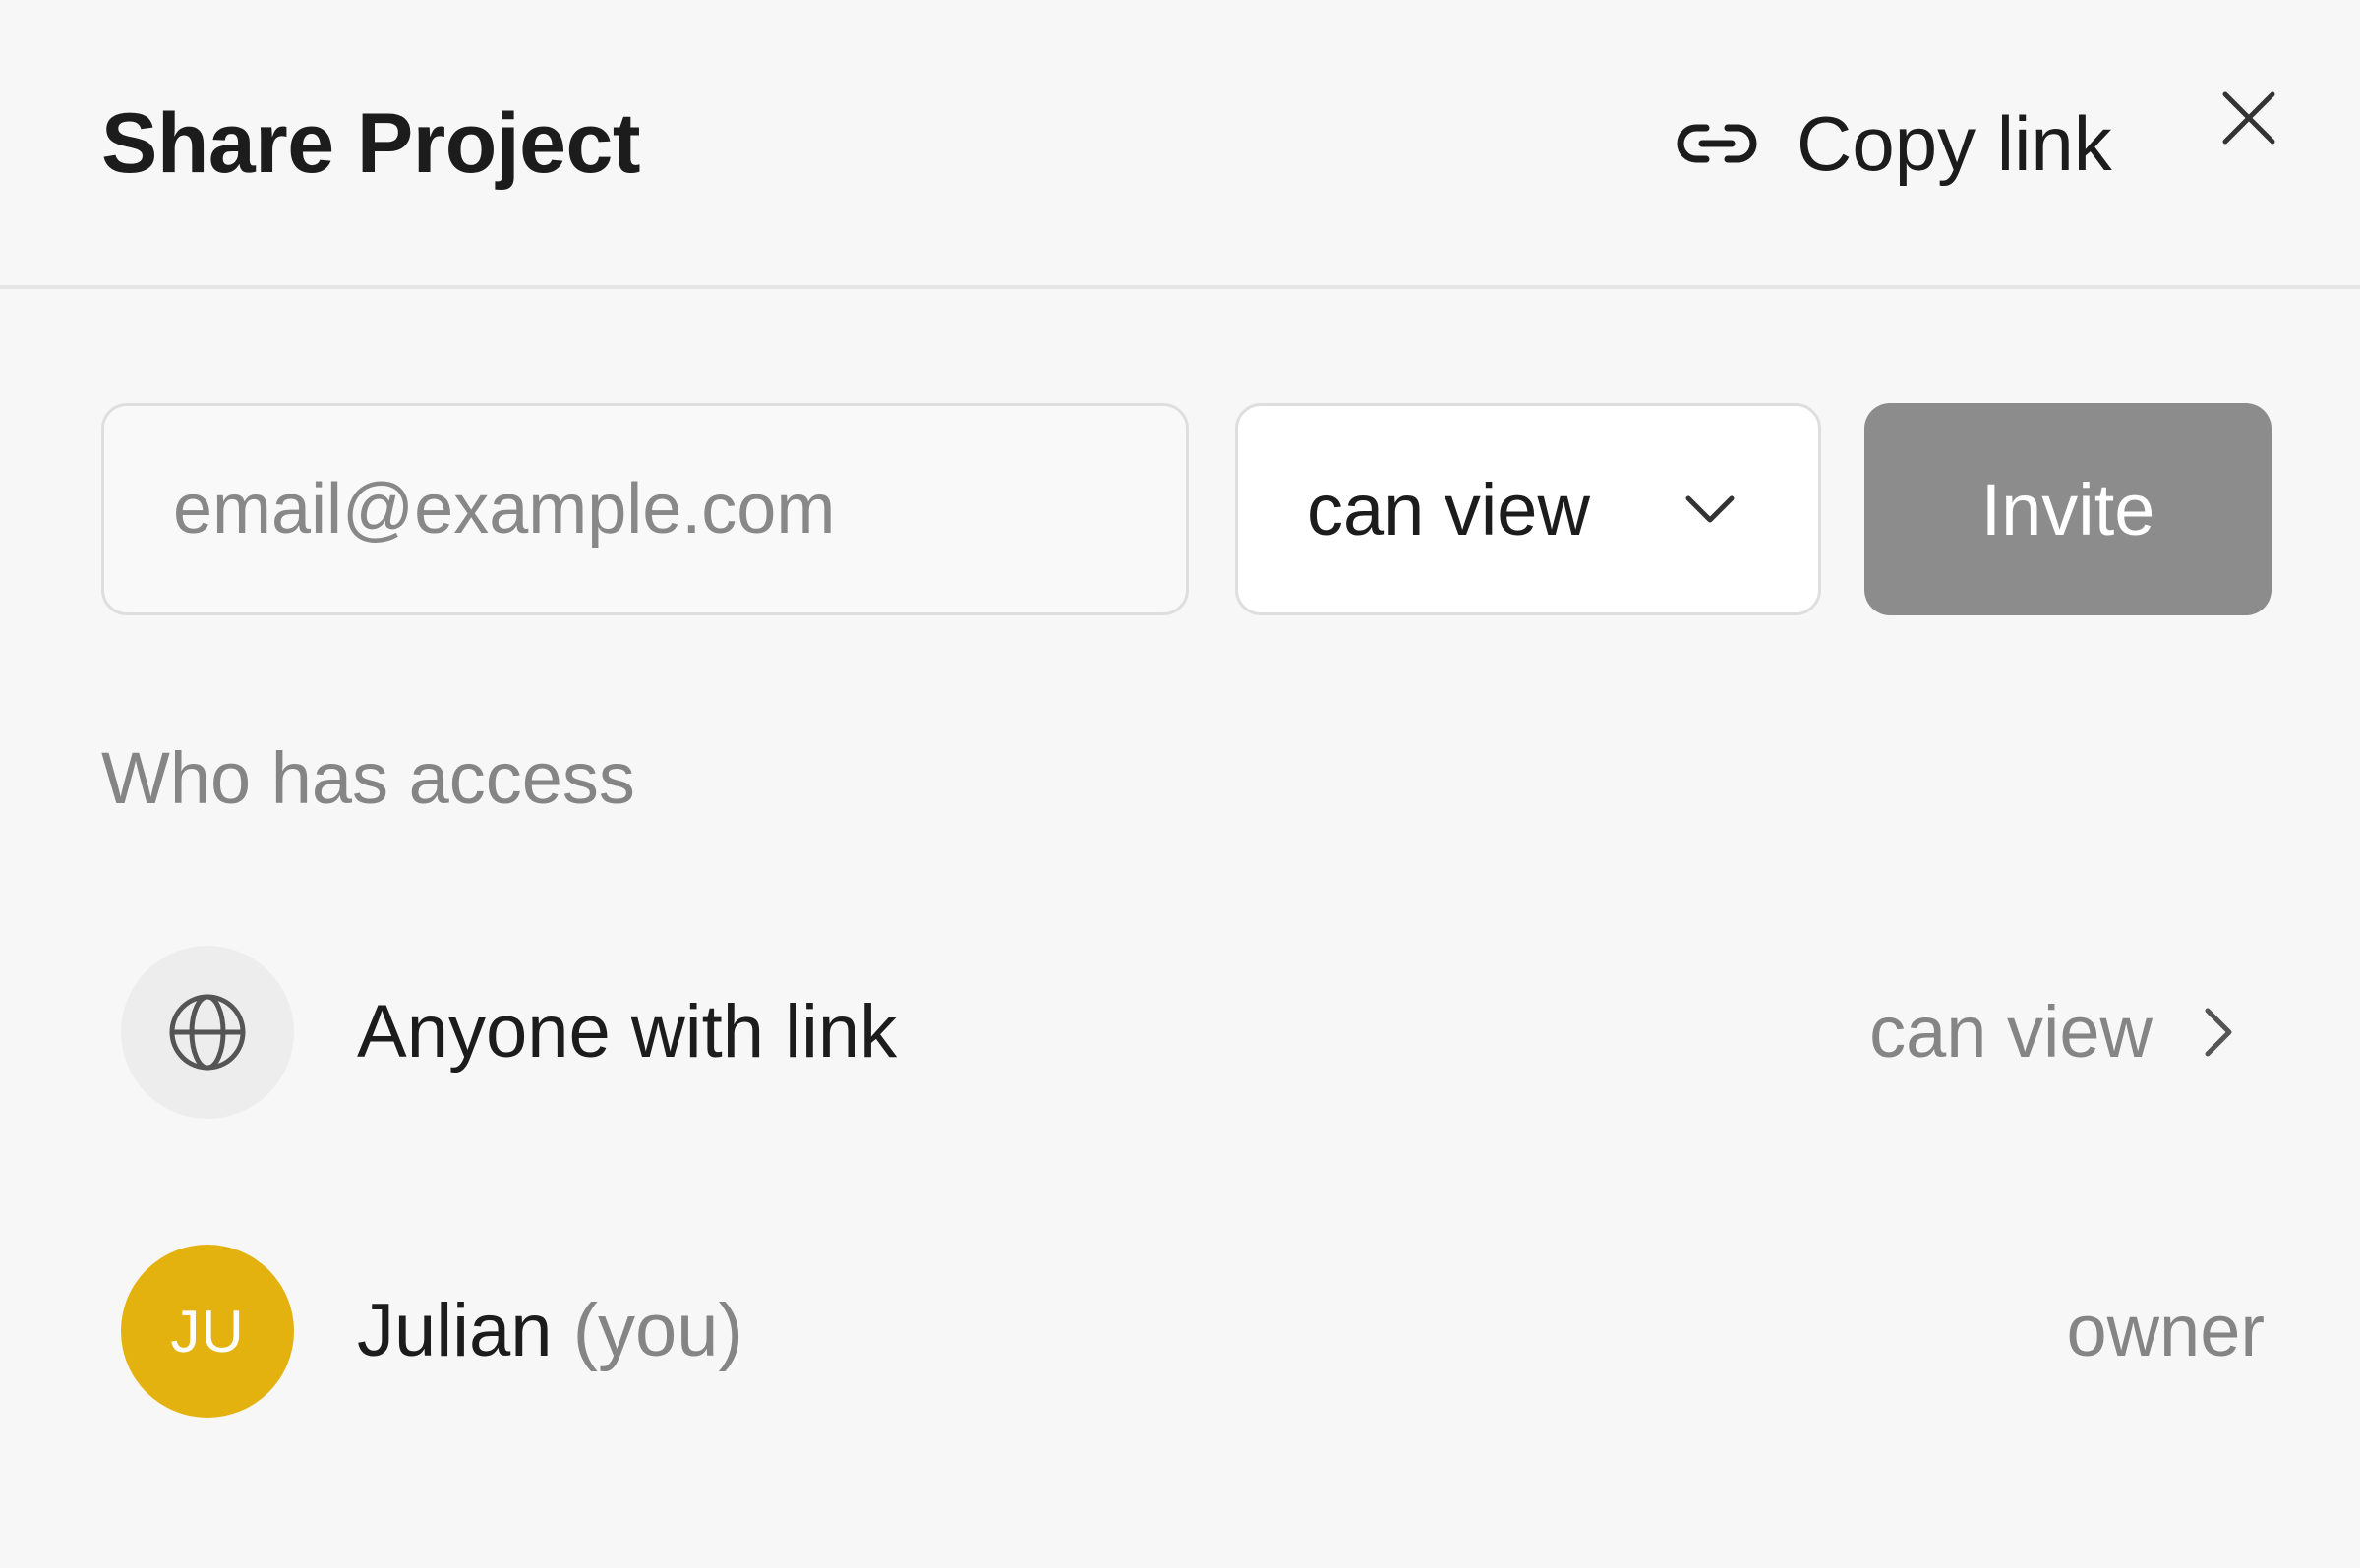 This screenshot has width=2360, height=1568. Describe the element at coordinates (1183, 1333) in the screenshot. I see `access-row-julian: JU Julian (you) owner` at that location.